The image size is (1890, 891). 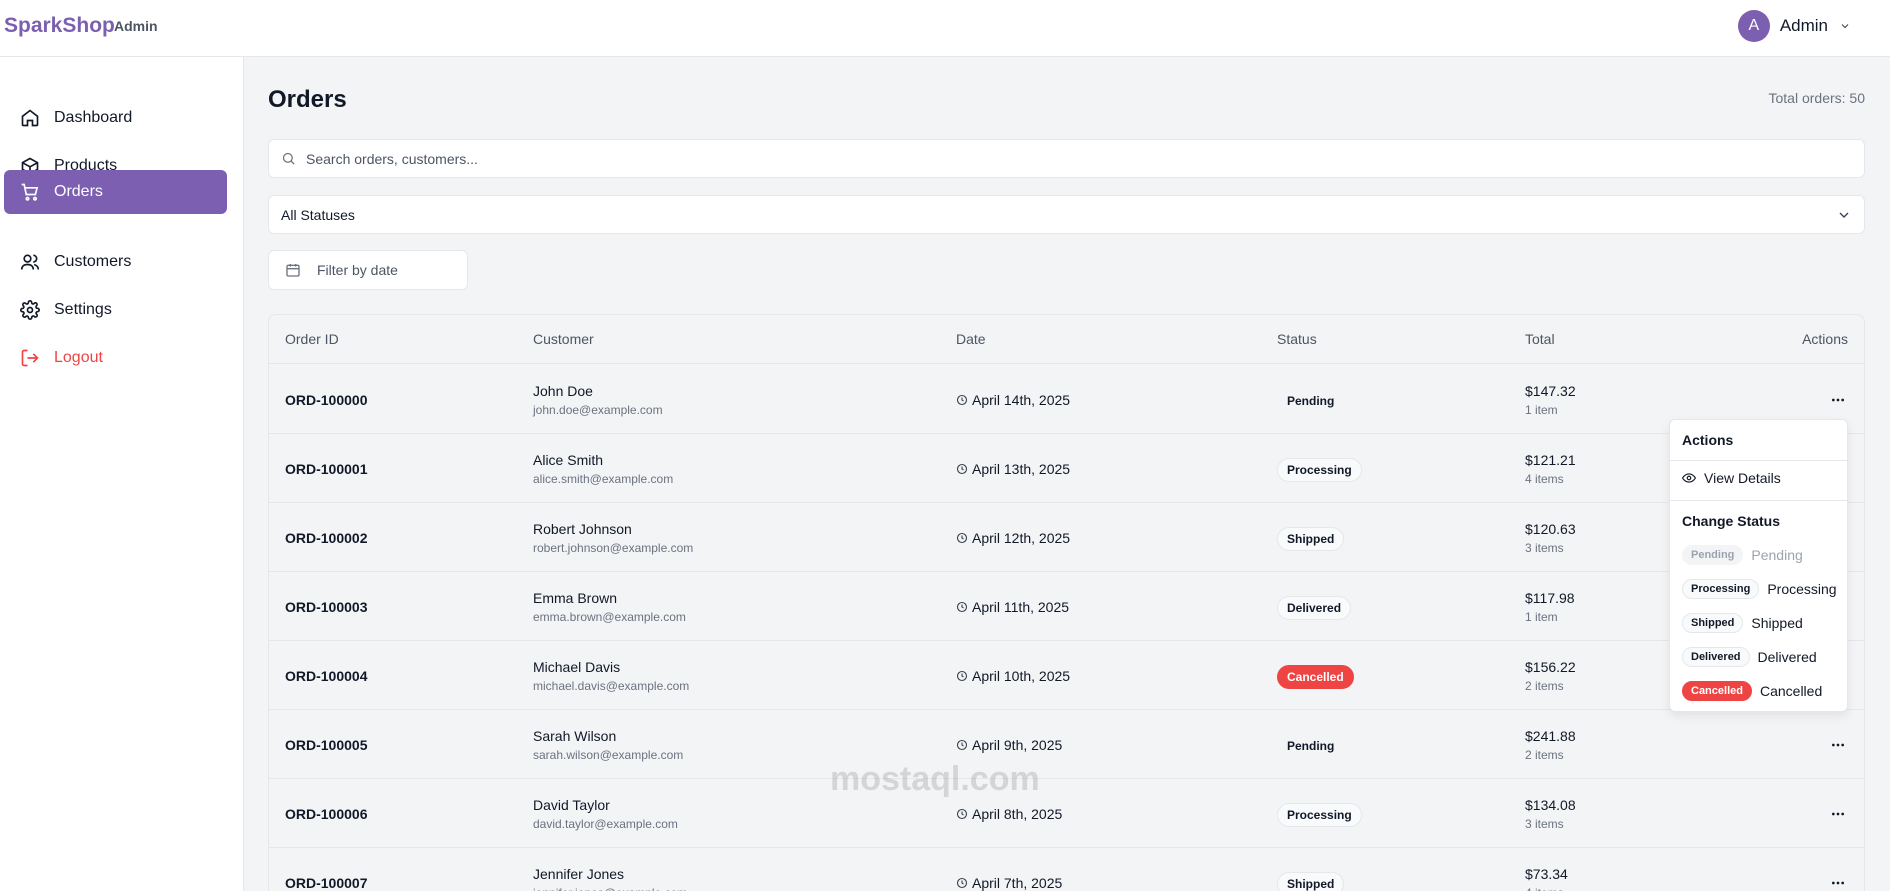 I want to click on search-icon, so click(x=288, y=158).